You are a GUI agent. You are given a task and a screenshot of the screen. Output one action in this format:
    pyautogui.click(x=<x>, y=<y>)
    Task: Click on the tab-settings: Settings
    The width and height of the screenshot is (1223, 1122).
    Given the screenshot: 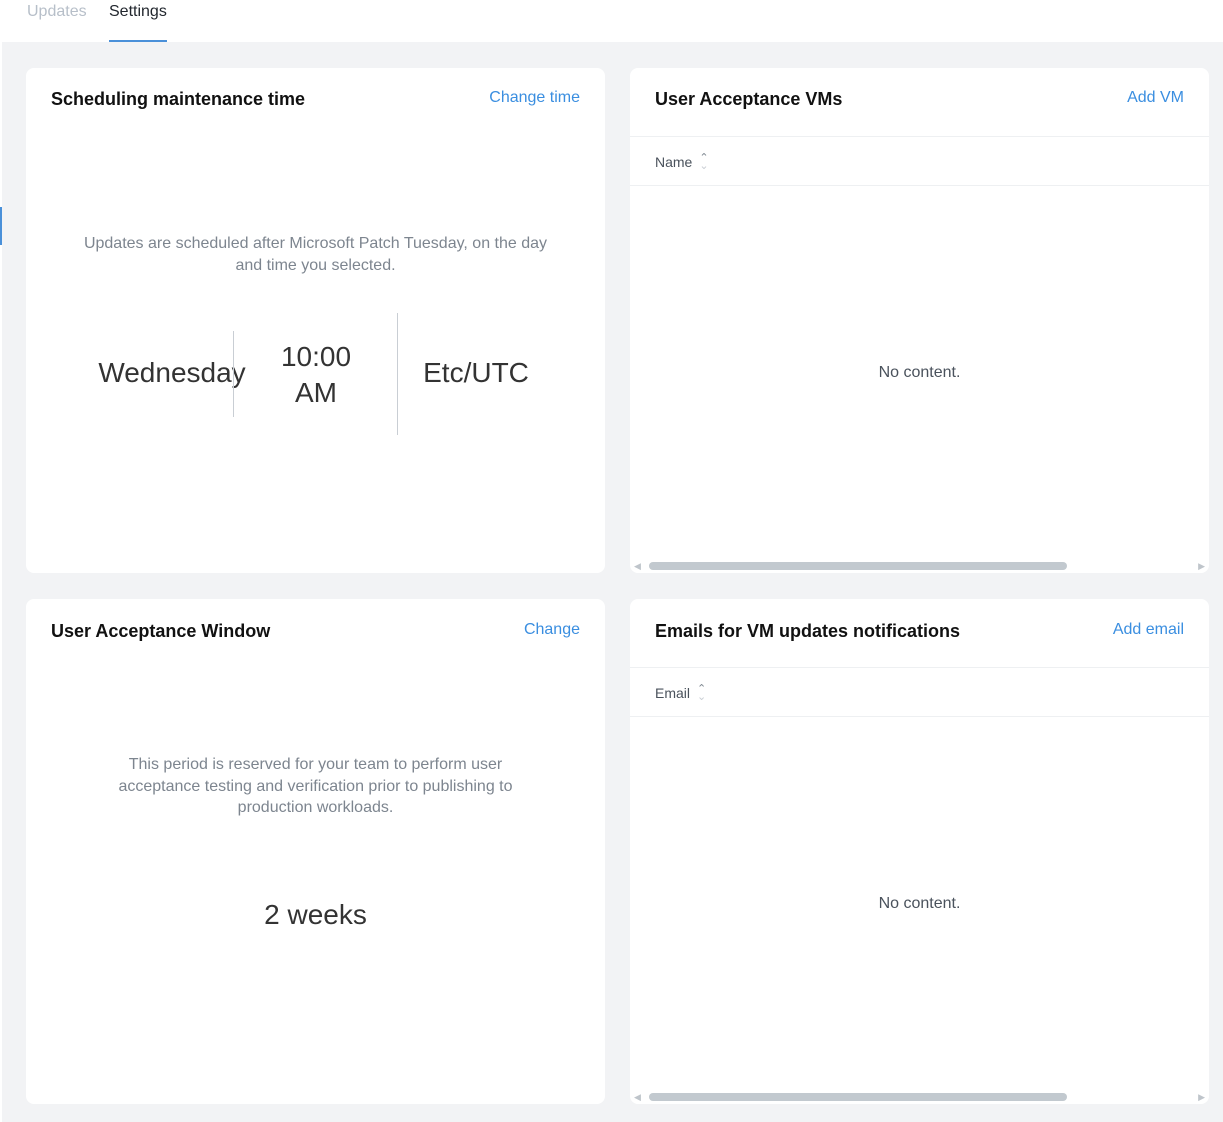 What is the action you would take?
    pyautogui.click(x=138, y=21)
    